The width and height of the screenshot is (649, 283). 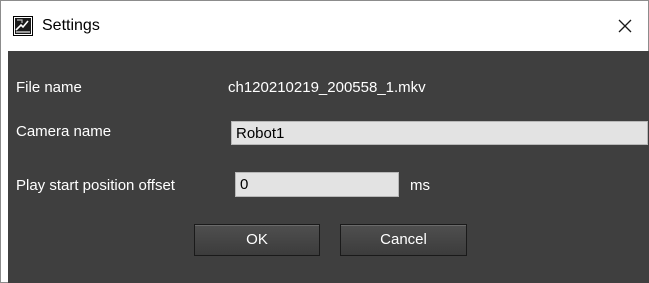 What do you see at coordinates (95, 185) in the screenshot?
I see `offset-label: Play start position offset` at bounding box center [95, 185].